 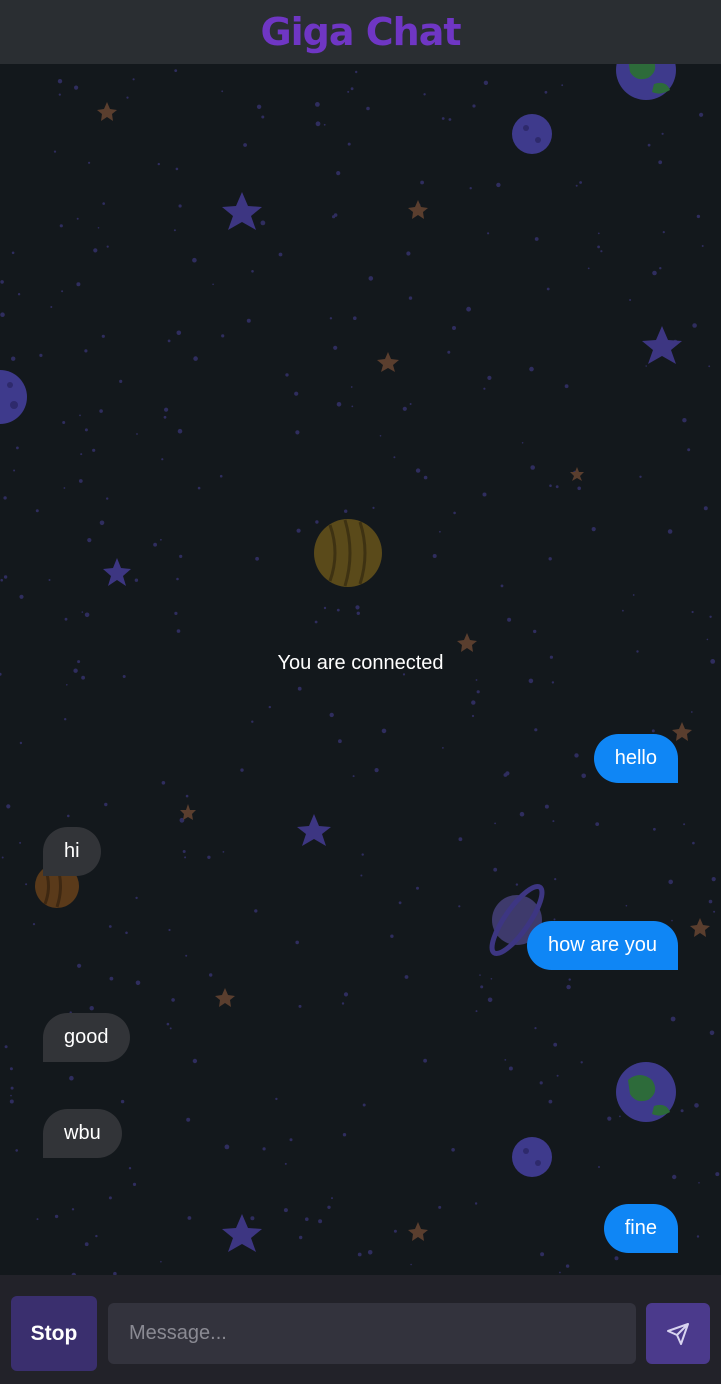 I want to click on app-title: Giga Chat, so click(x=360, y=32).